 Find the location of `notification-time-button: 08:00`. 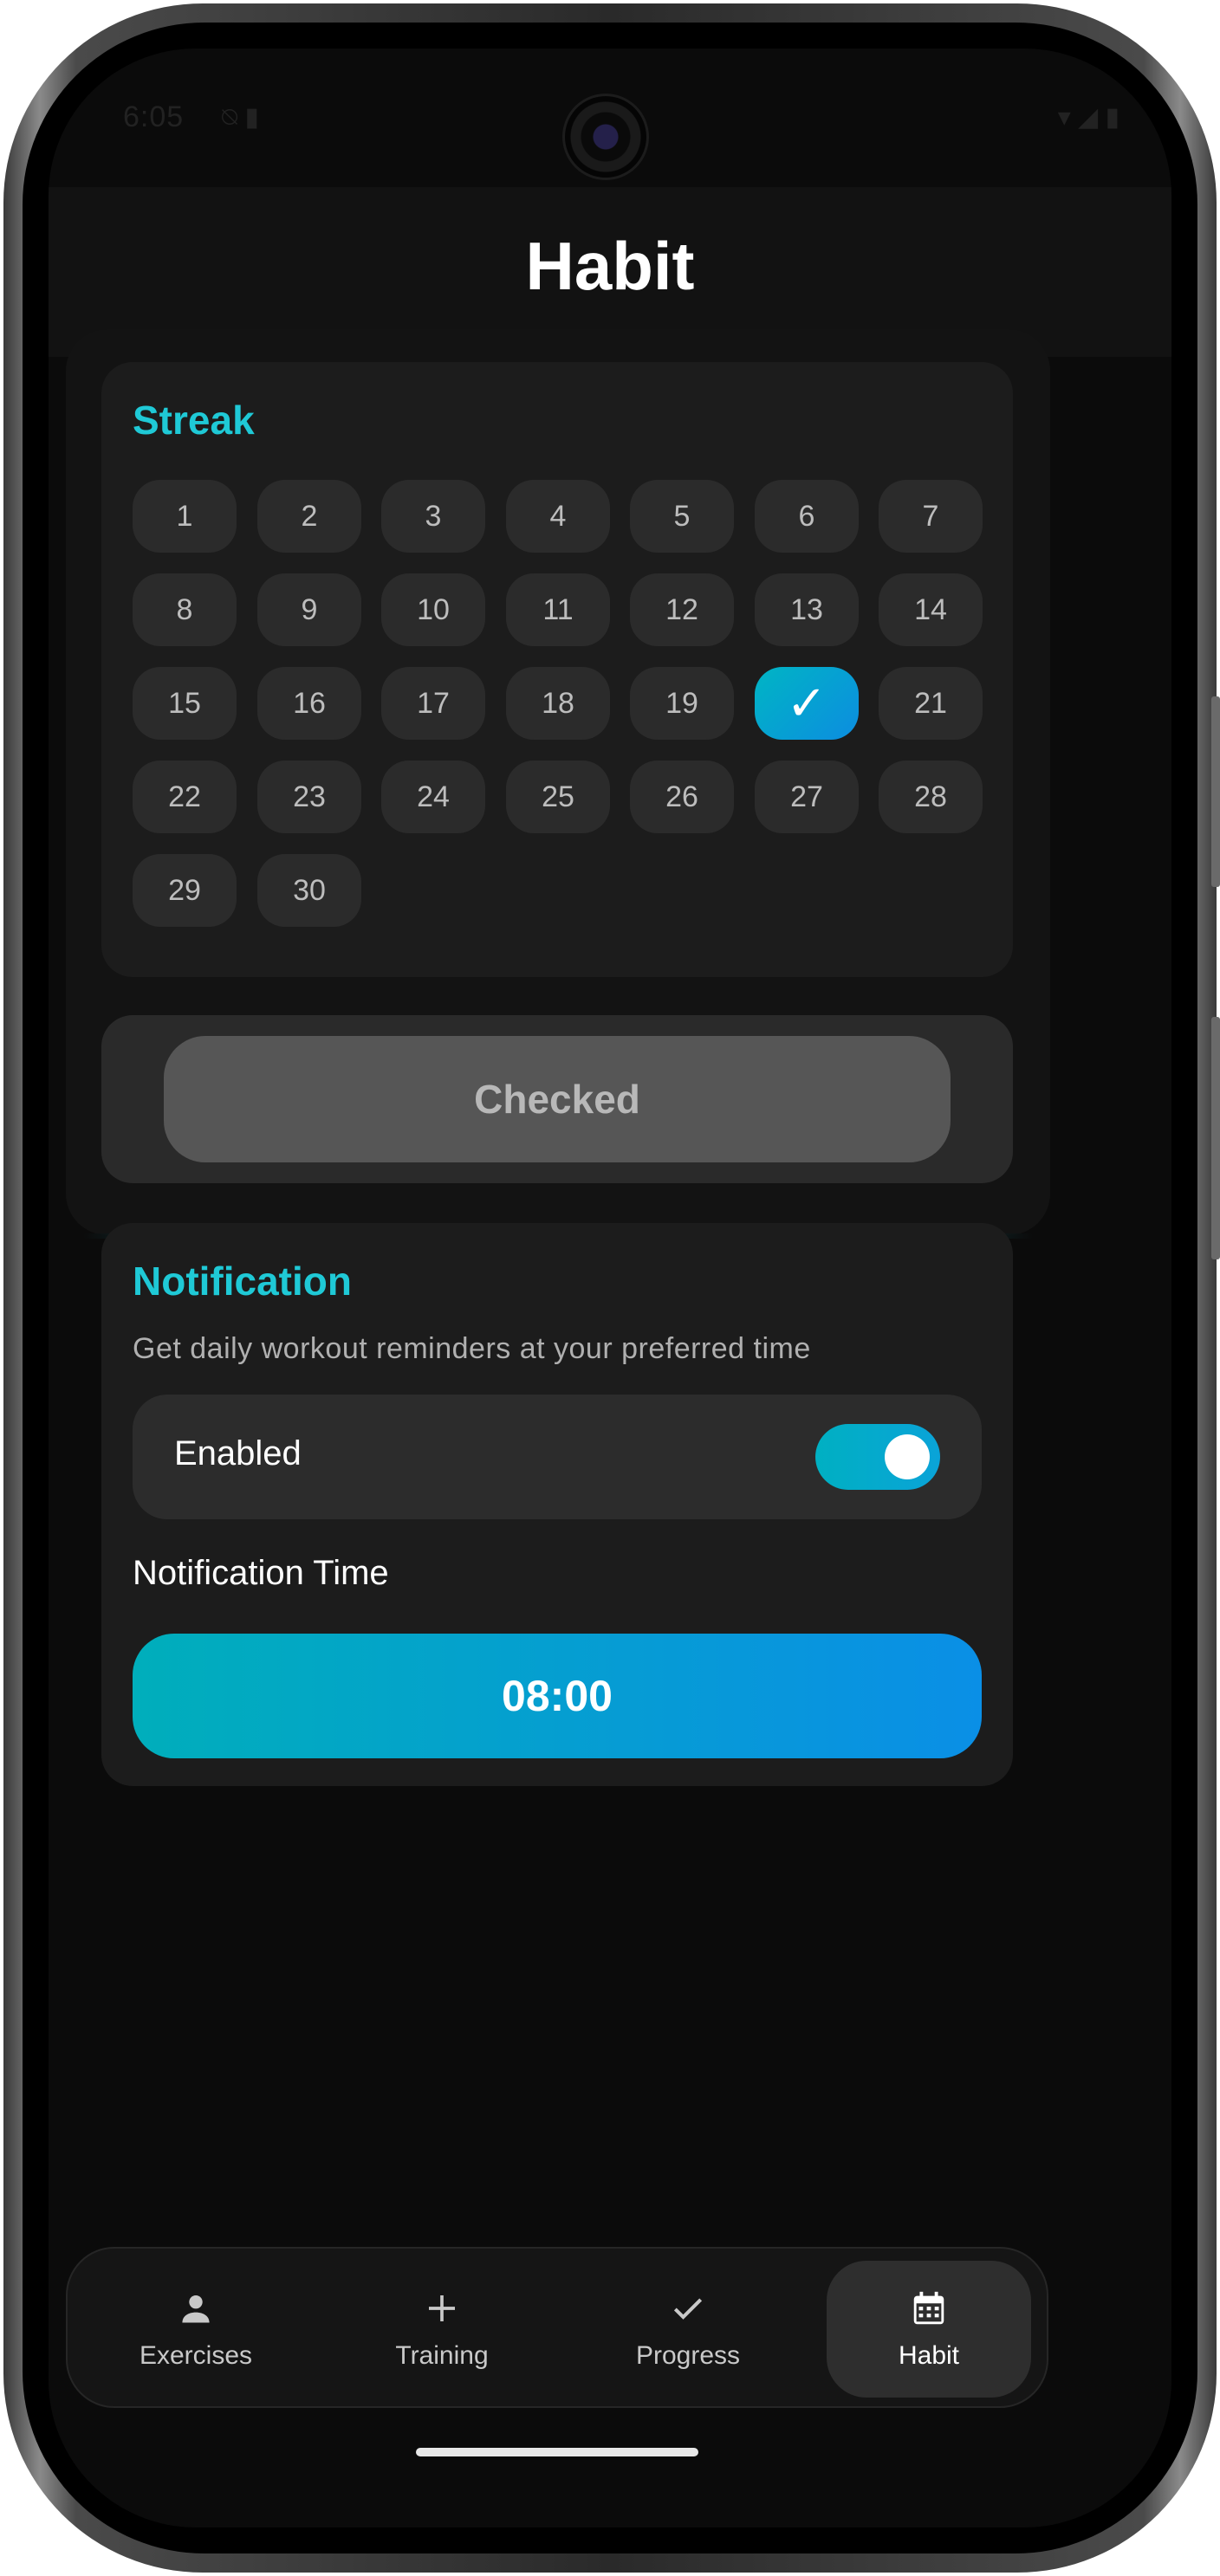

notification-time-button: 08:00 is located at coordinates (557, 1696).